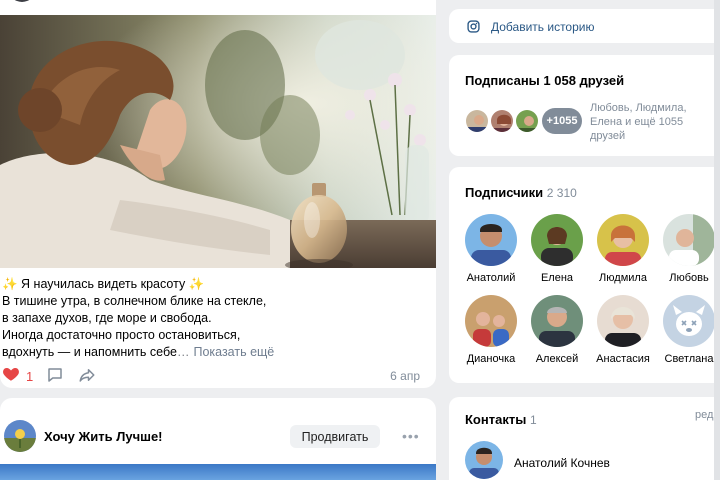  What do you see at coordinates (491, 359) in the screenshot?
I see `follower-name: Дианочка` at bounding box center [491, 359].